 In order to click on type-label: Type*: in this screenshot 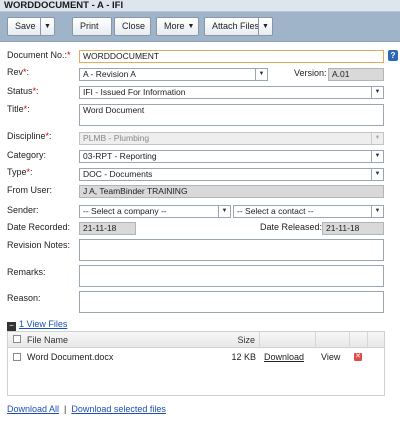, I will do `click(20, 172)`.